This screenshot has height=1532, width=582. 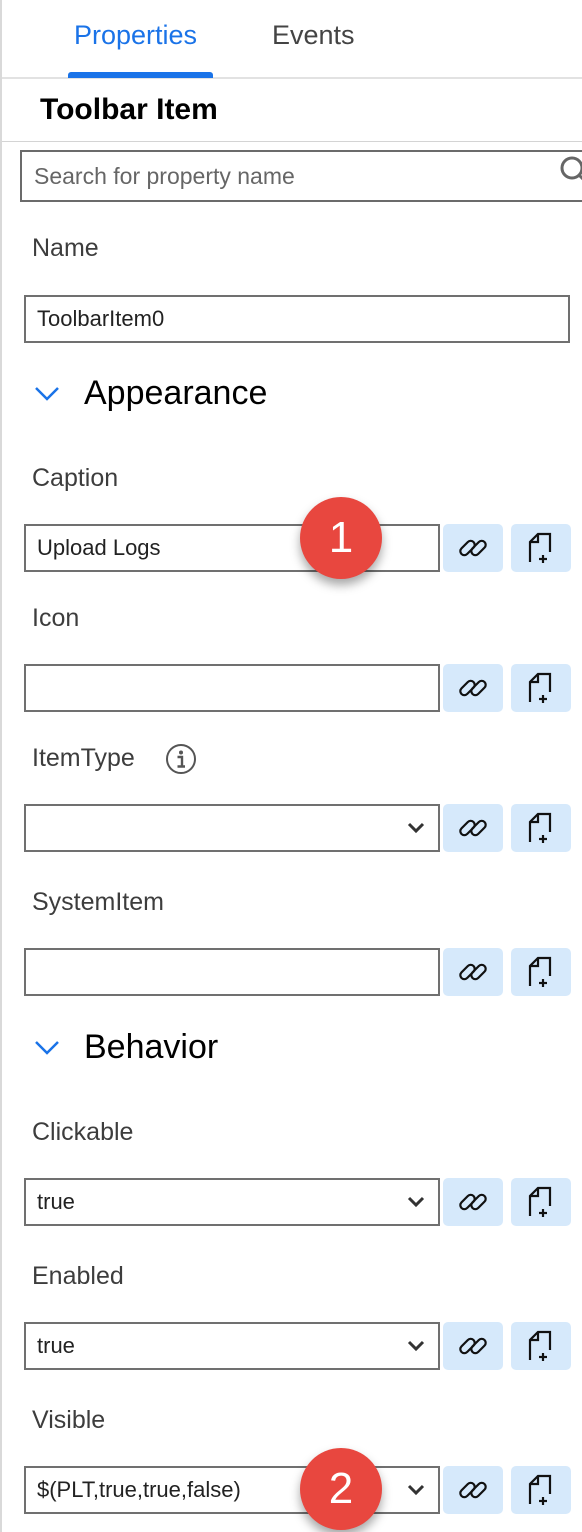 I want to click on systemitem-bind-button, so click(x=473, y=972).